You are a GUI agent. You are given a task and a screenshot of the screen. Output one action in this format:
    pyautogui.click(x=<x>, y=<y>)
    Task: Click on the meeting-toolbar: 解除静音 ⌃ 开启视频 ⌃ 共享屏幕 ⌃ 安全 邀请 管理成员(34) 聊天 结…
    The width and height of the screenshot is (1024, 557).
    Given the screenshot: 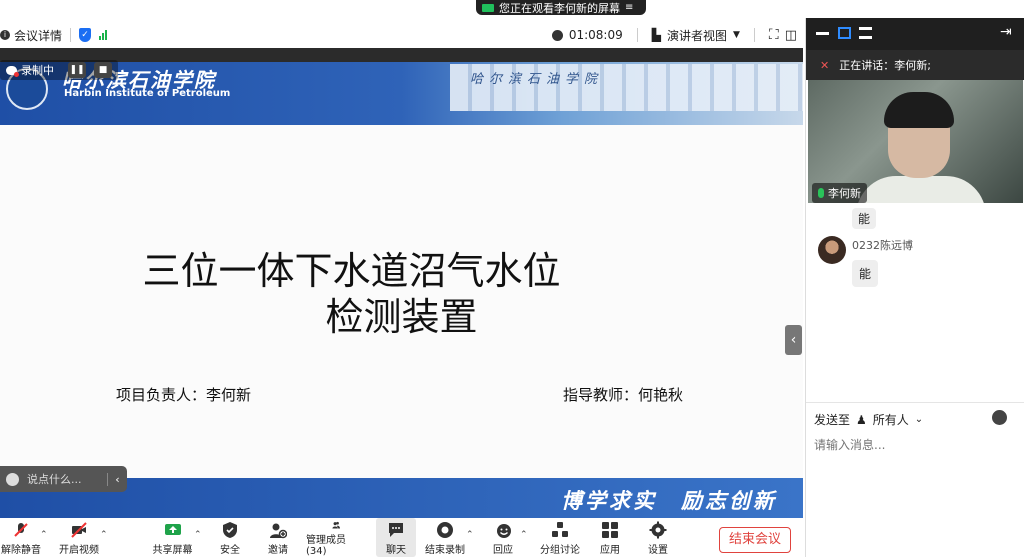 What is the action you would take?
    pyautogui.click(x=402, y=537)
    